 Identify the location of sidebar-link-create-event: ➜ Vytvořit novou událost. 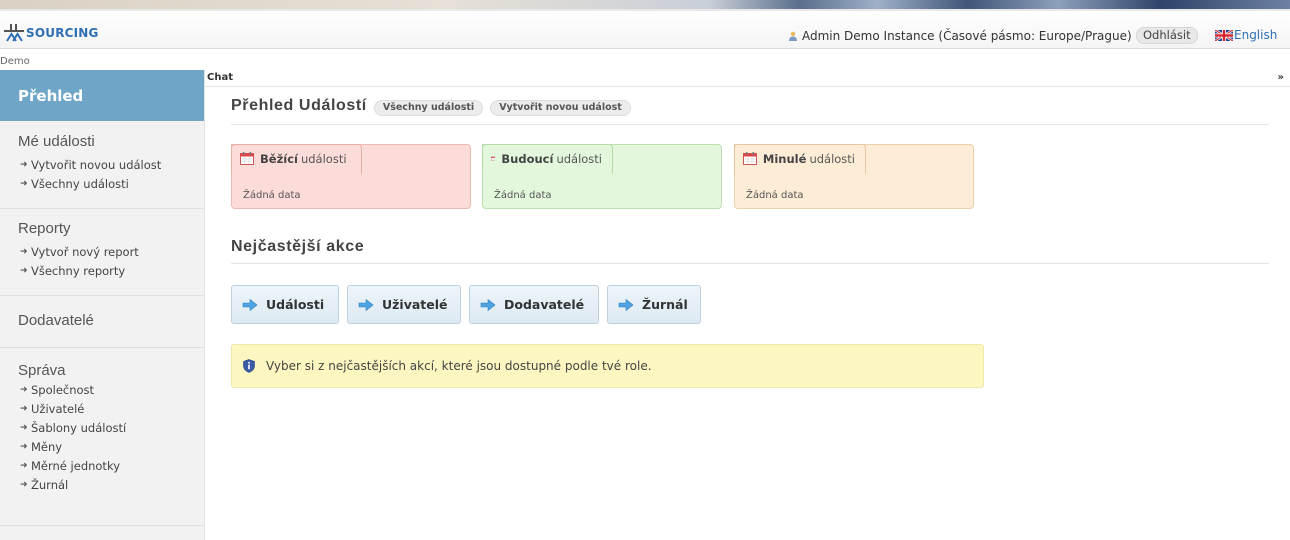
(111, 165).